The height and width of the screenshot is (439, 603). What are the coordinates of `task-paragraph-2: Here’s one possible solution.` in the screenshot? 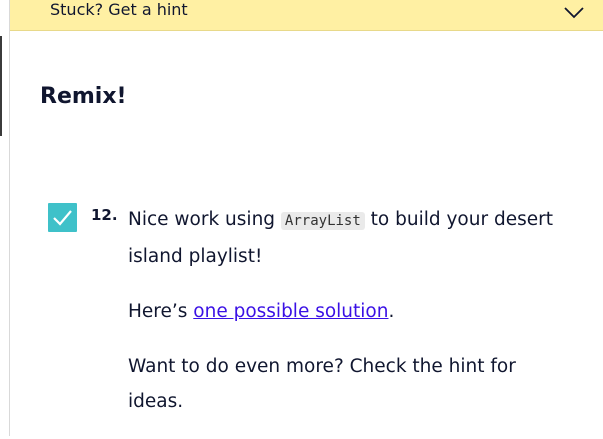 It's located at (348, 311).